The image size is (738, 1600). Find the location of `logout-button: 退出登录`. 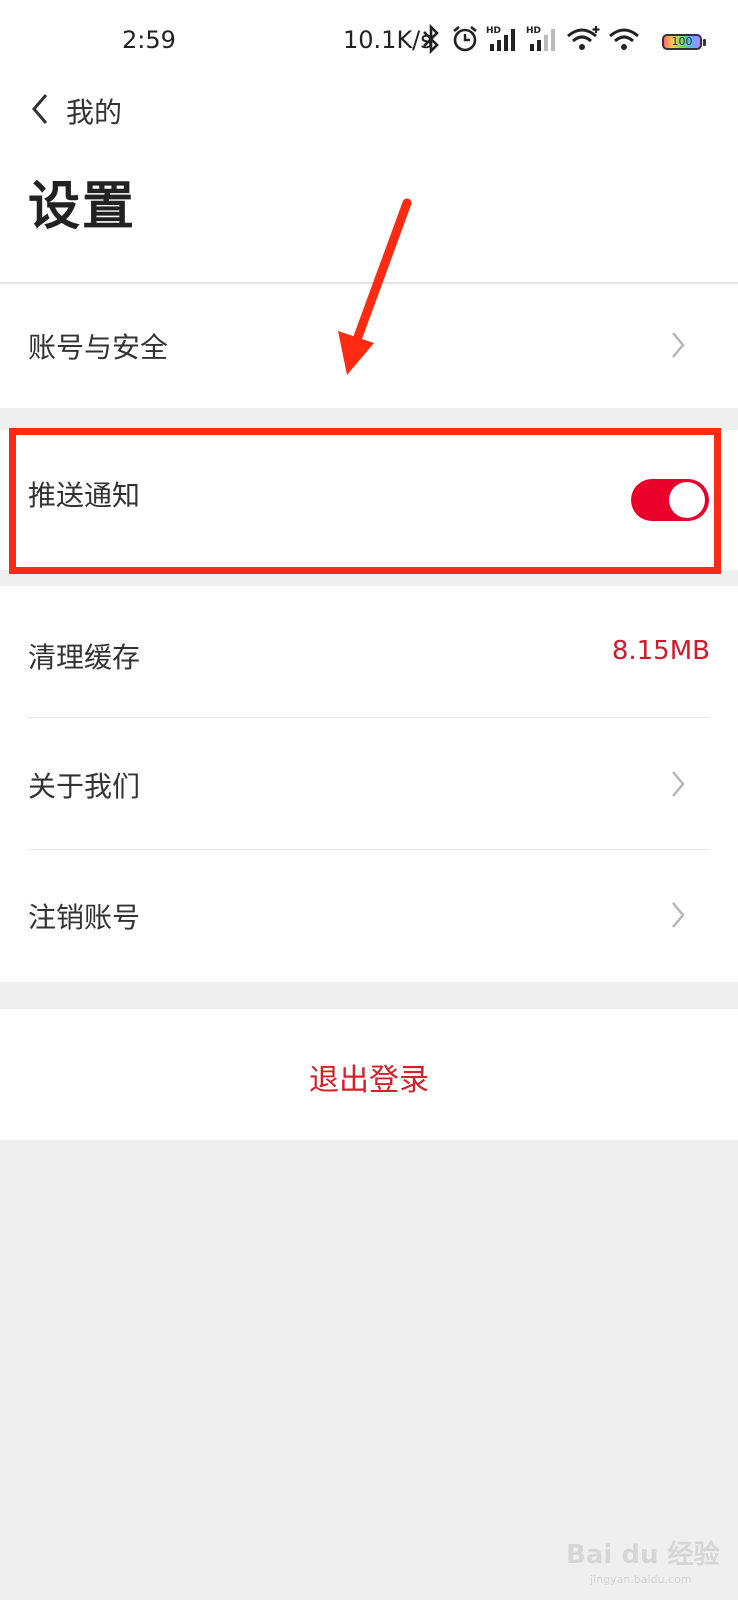

logout-button: 退出登录 is located at coordinates (369, 1074).